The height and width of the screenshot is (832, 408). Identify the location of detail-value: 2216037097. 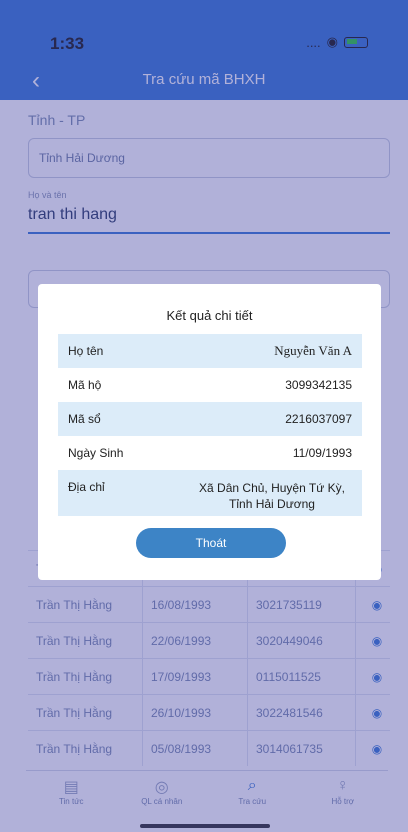
(318, 419).